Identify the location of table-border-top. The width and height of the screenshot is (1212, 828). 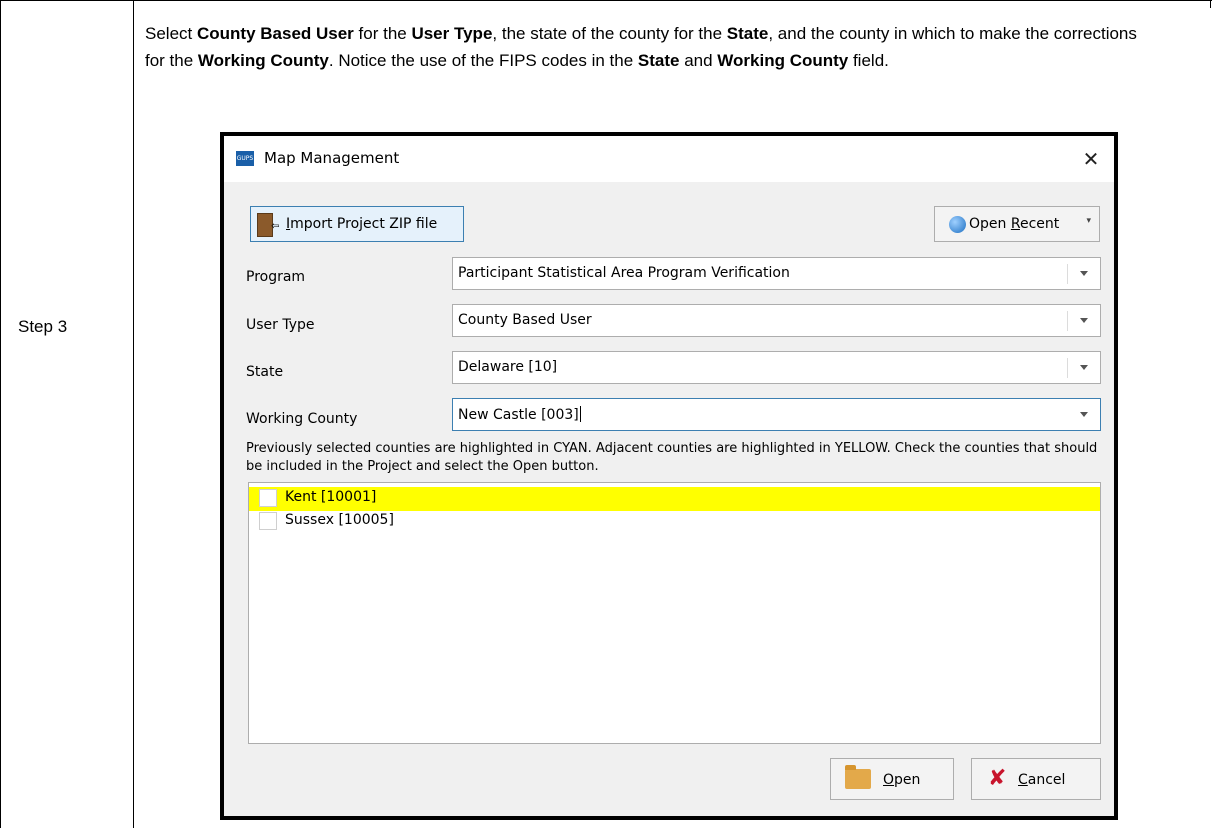
(606, 0).